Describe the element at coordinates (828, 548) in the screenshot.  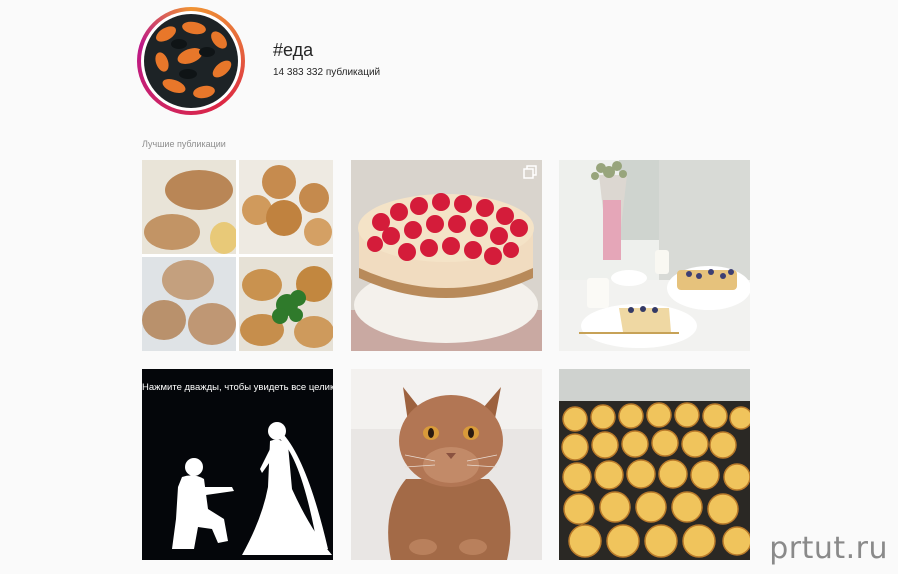
I see `watermark: prtut.ru` at that location.